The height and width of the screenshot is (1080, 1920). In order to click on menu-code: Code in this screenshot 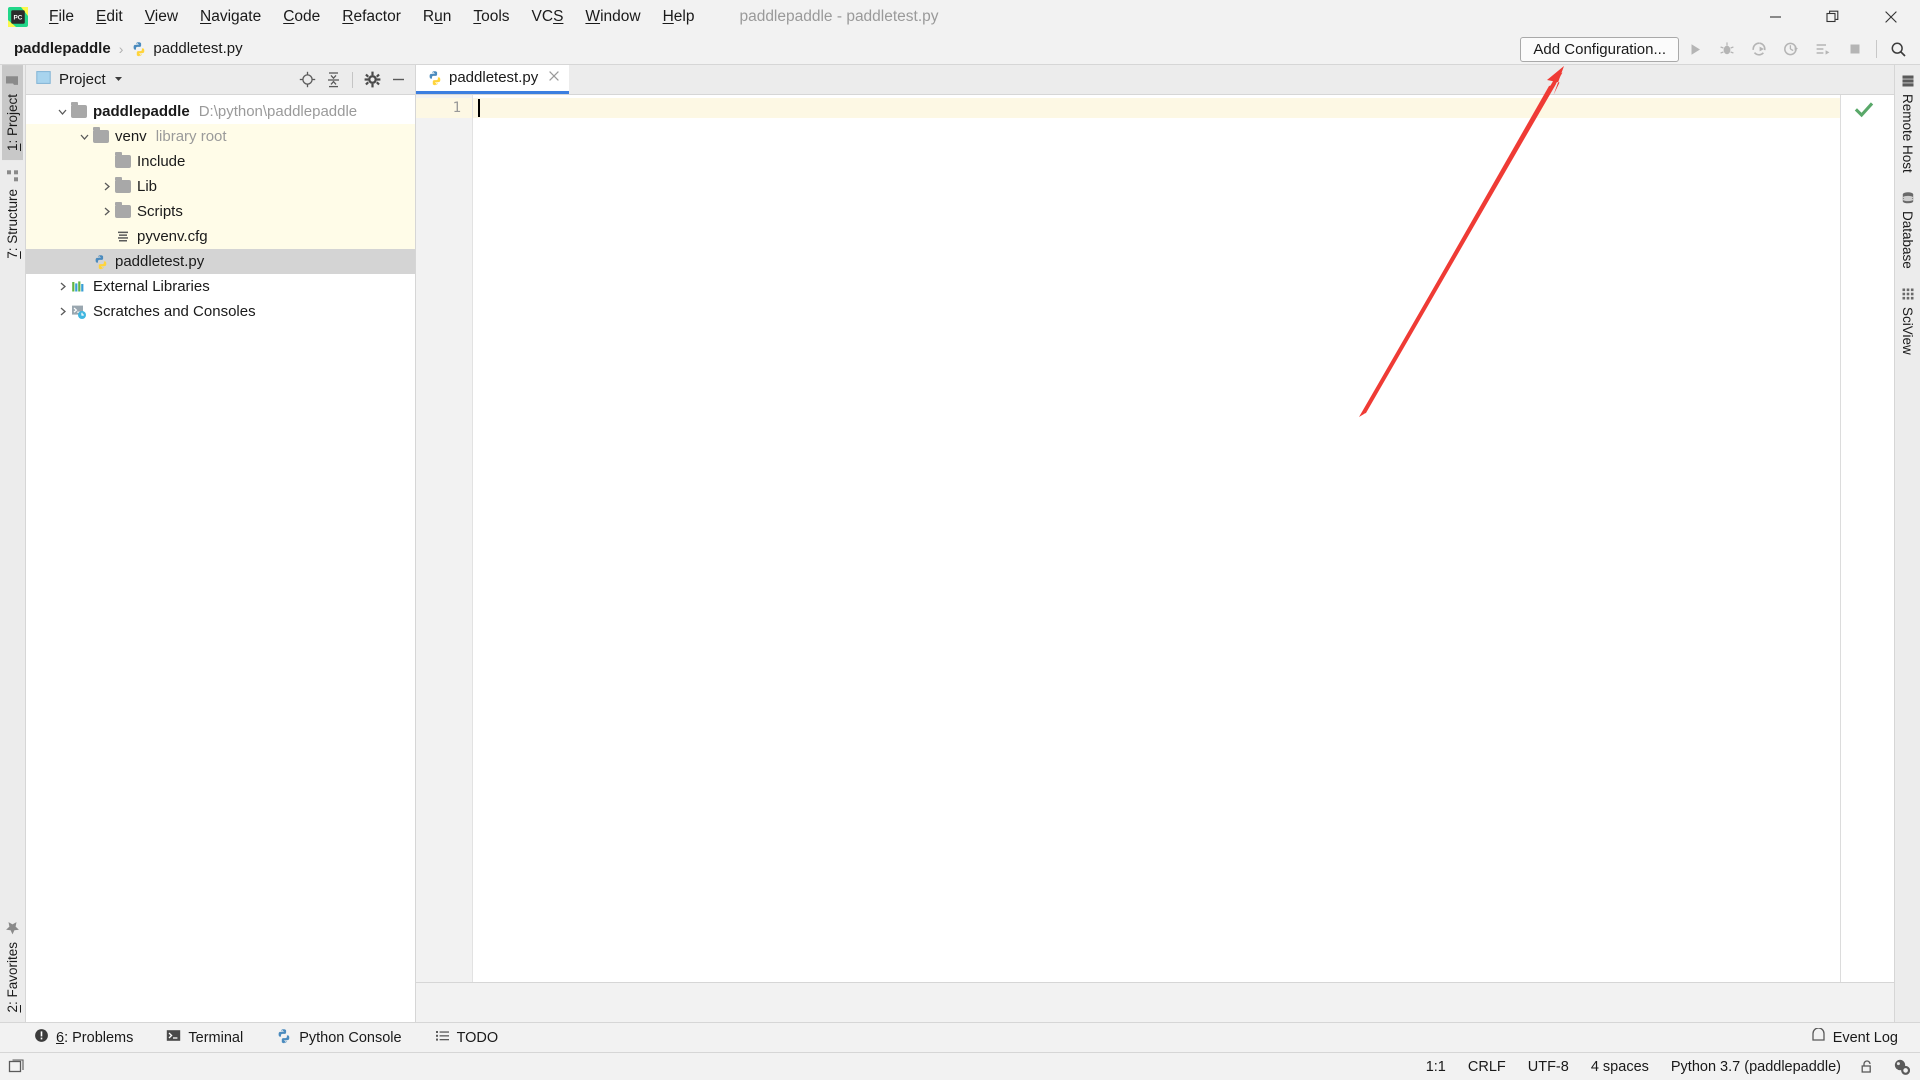, I will do `click(301, 17)`.